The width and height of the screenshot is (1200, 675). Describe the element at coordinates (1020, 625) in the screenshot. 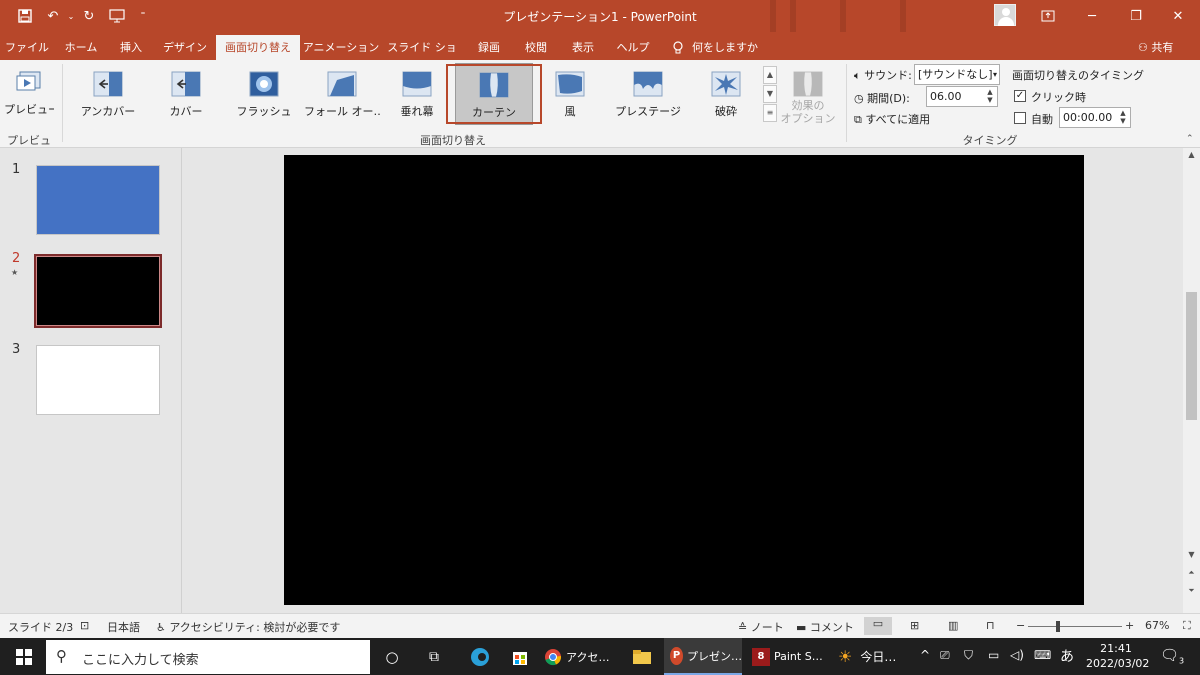

I see `zoom-out-icon: −` at that location.